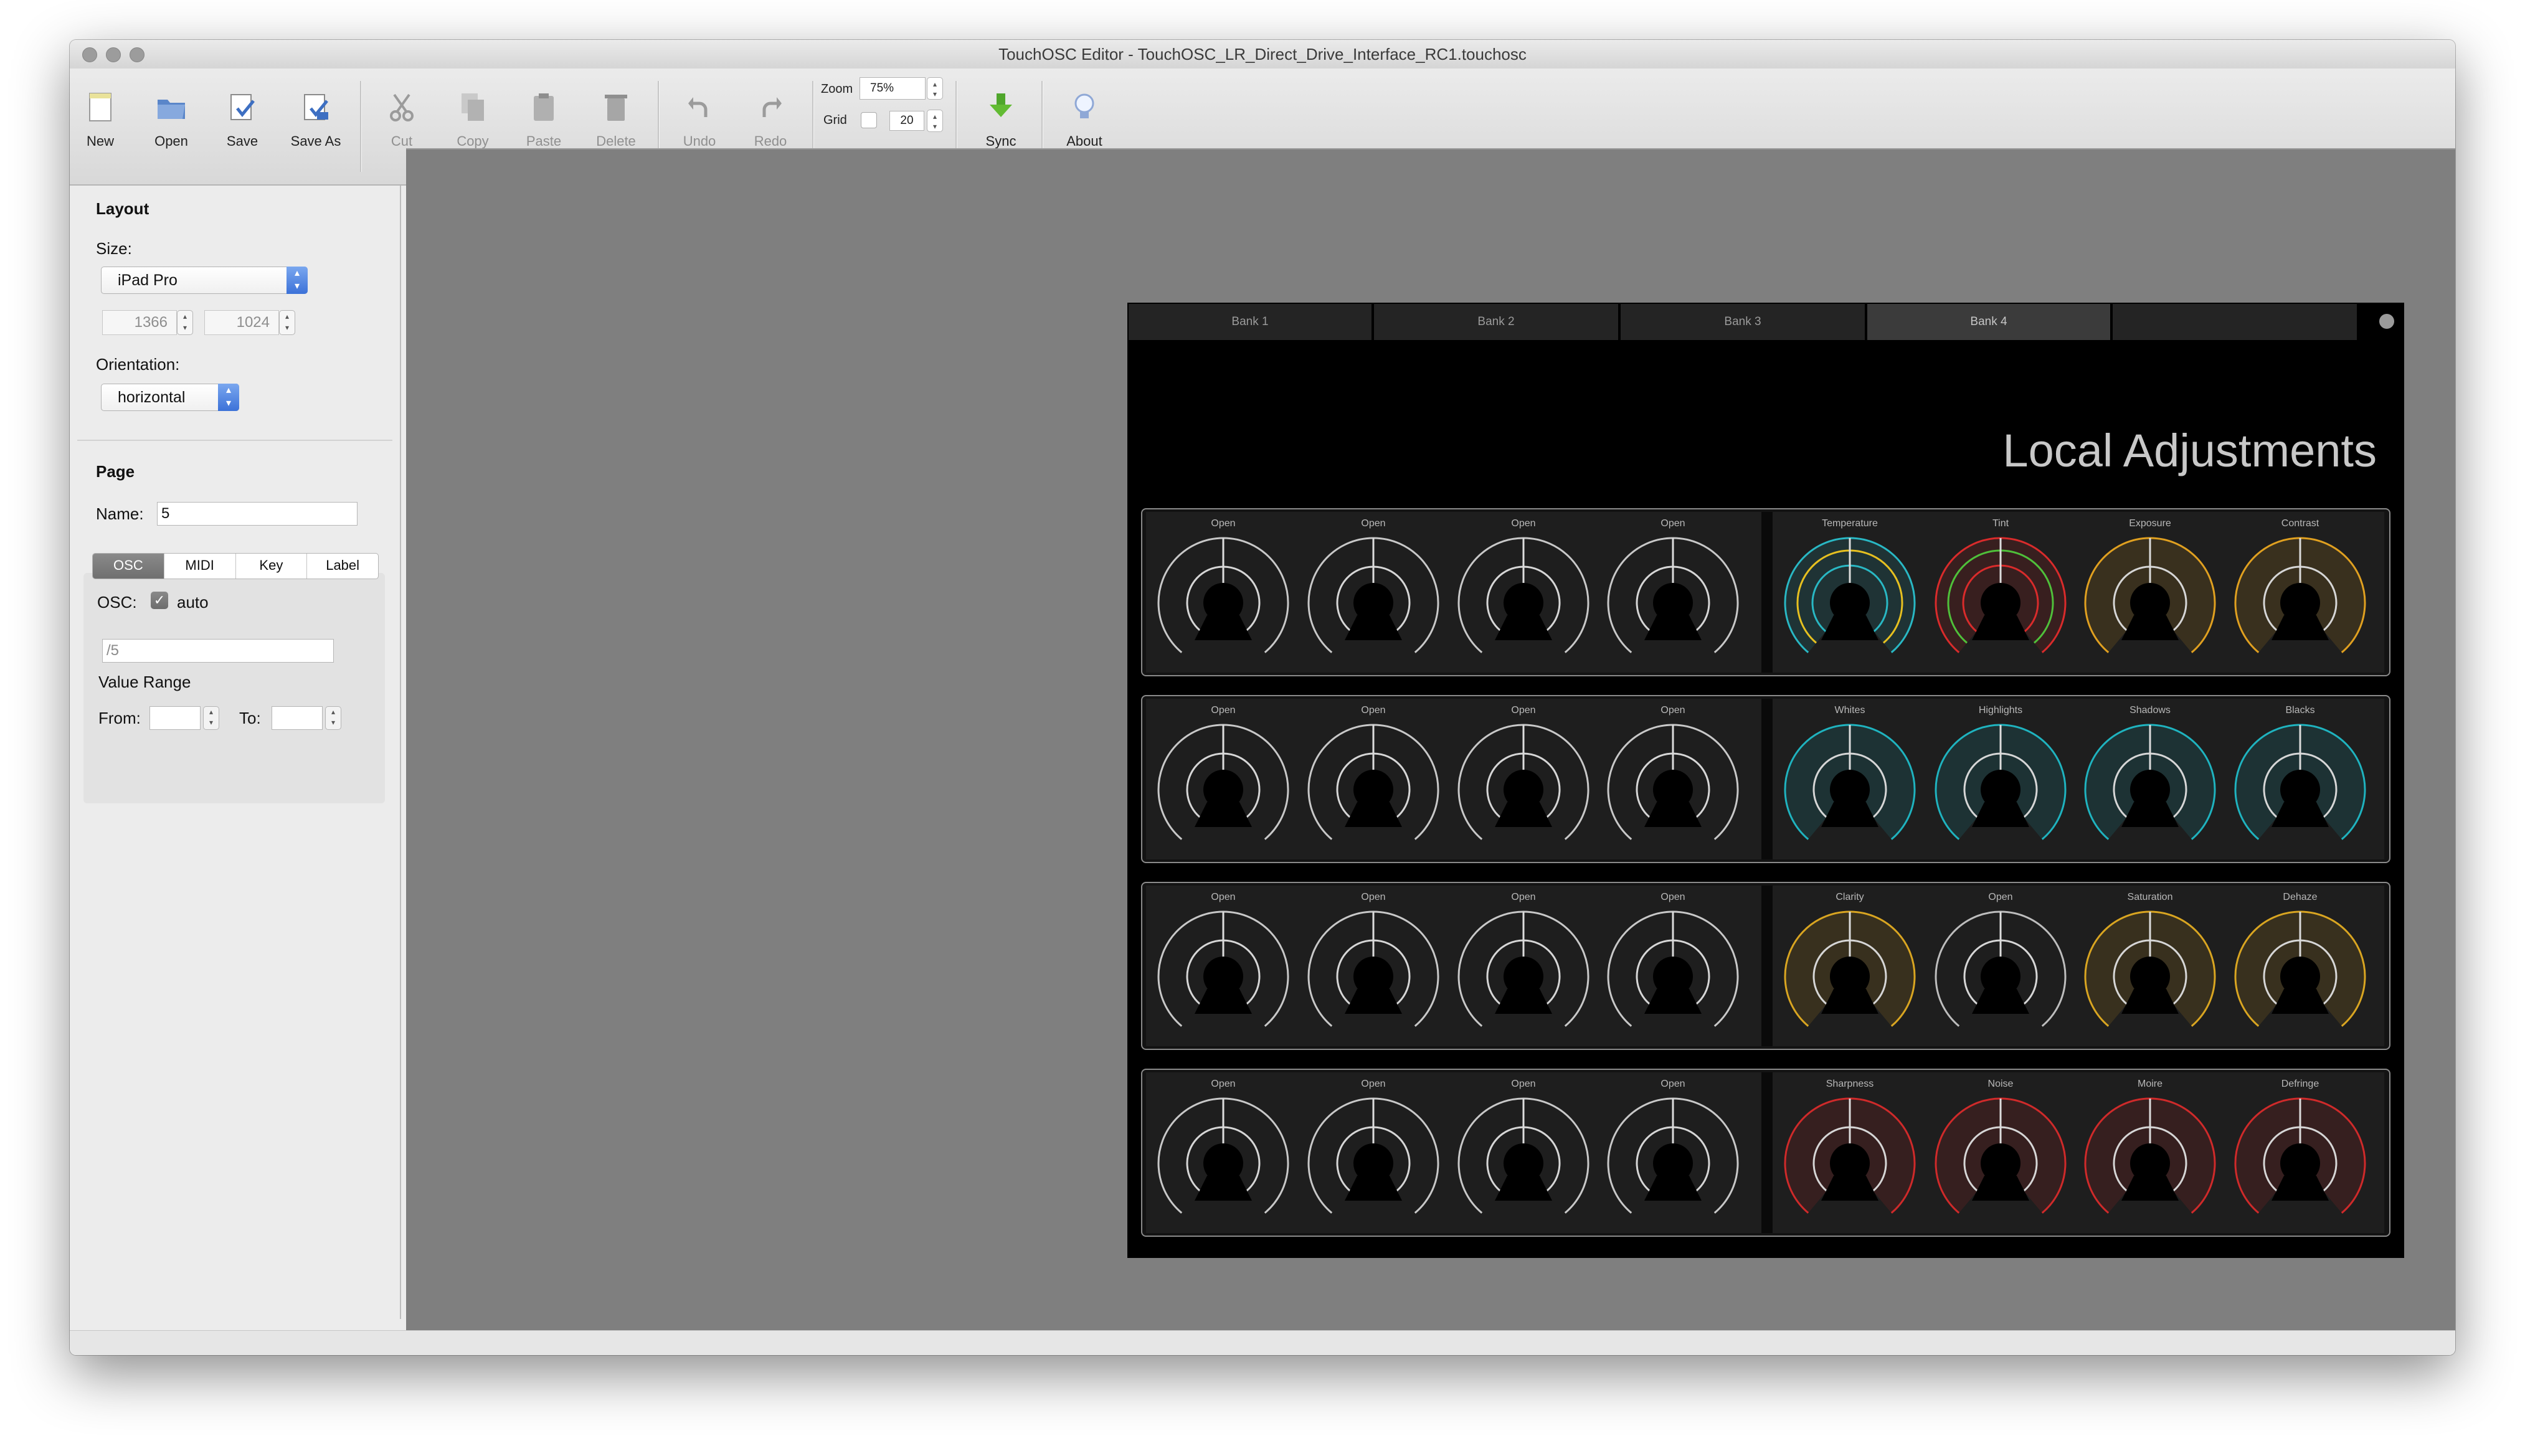  Describe the element at coordinates (2190, 450) in the screenshot. I see `page-title: Local Adjustments` at that location.